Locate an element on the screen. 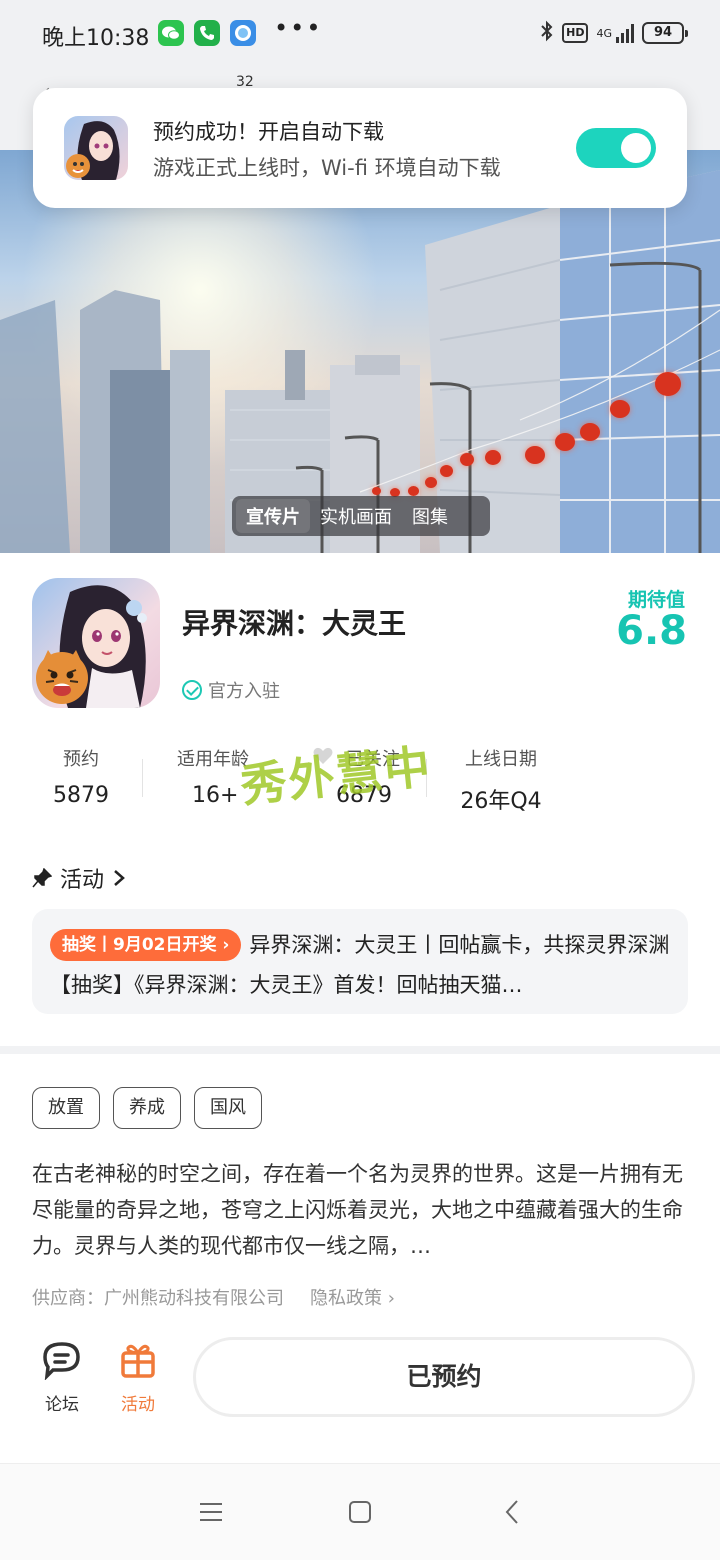  forum-button: 论坛 is located at coordinates (62, 1377).